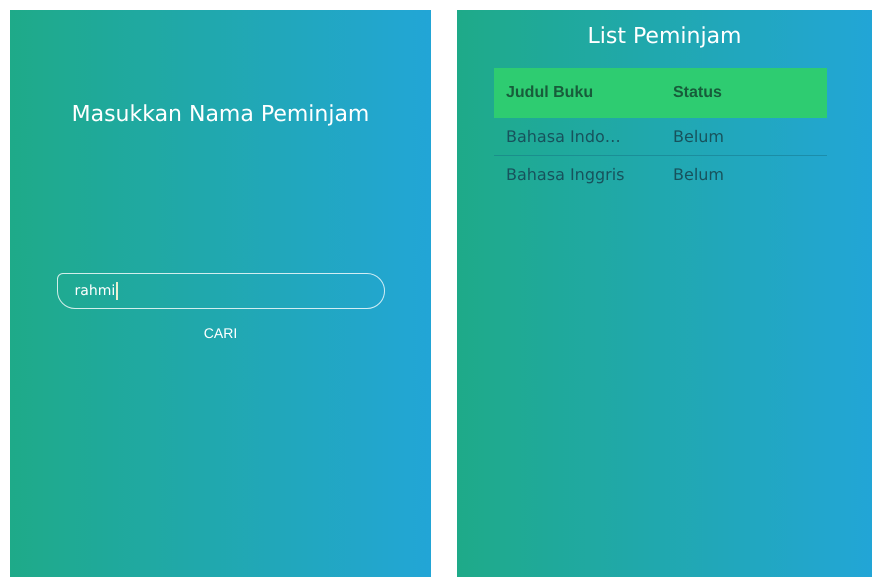  What do you see at coordinates (565, 174) in the screenshot?
I see `table-cell-text: Bahasa Inggris` at bounding box center [565, 174].